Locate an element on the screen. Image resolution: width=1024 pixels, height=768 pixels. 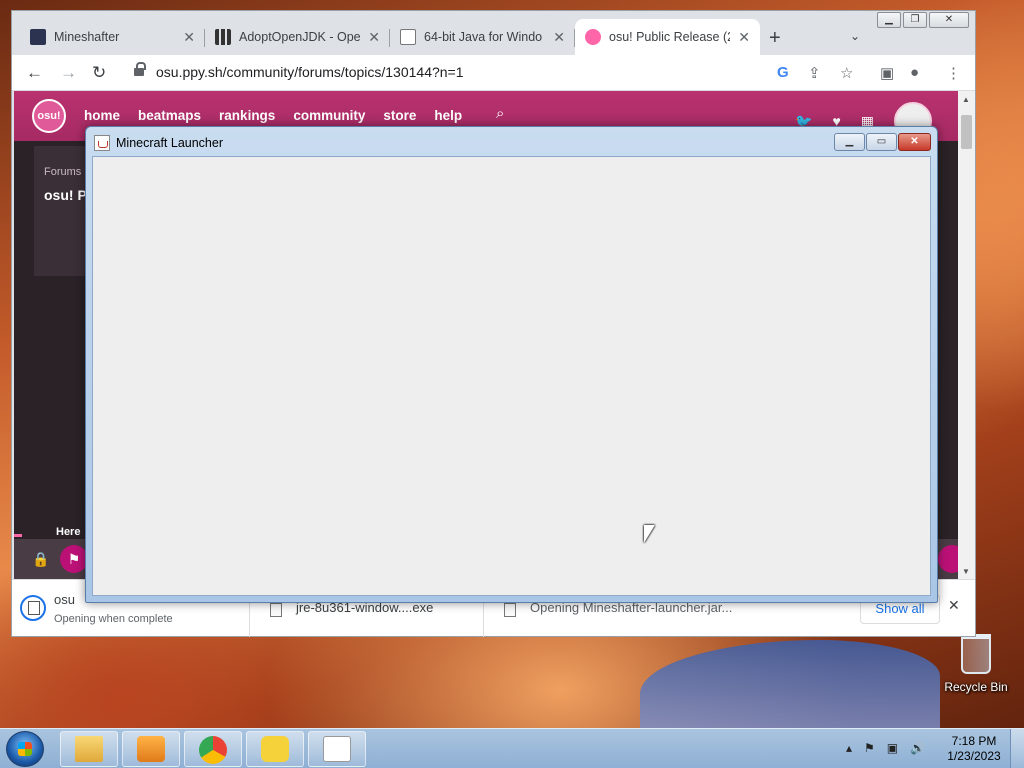
reload-icon: ↻ is located at coordinates (99, 73).